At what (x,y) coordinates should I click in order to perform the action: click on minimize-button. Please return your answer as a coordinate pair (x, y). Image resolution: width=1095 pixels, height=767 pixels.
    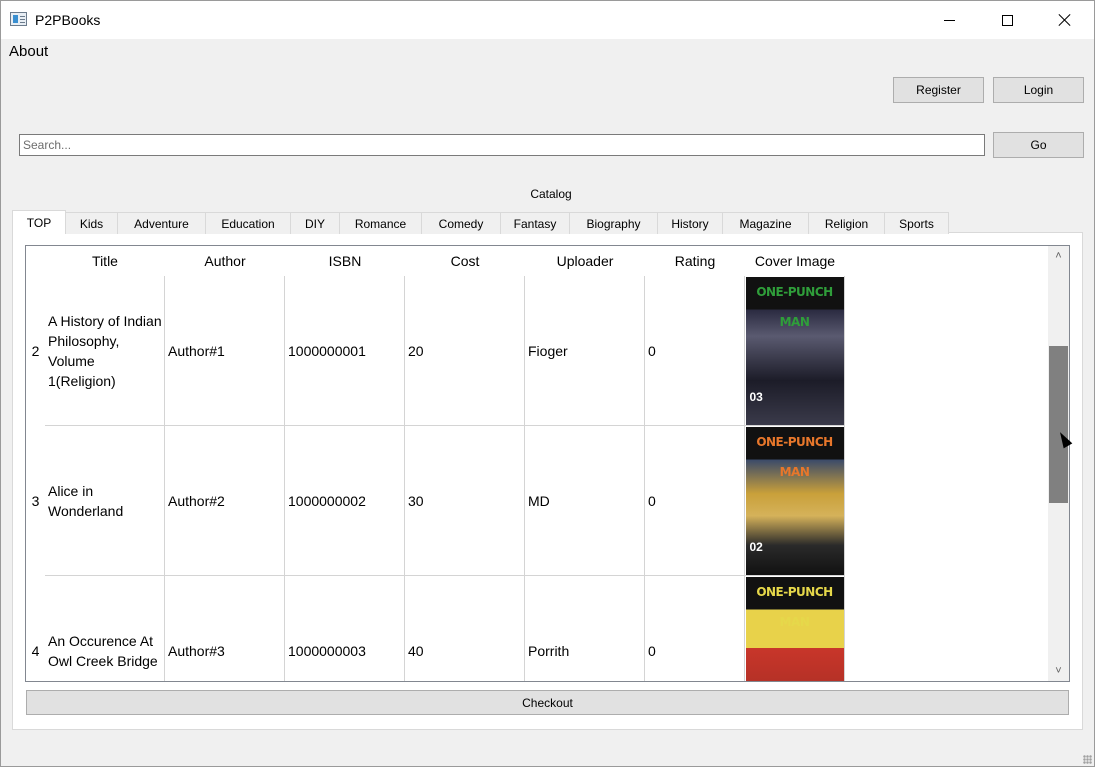
    Looking at the image, I should click on (949, 20).